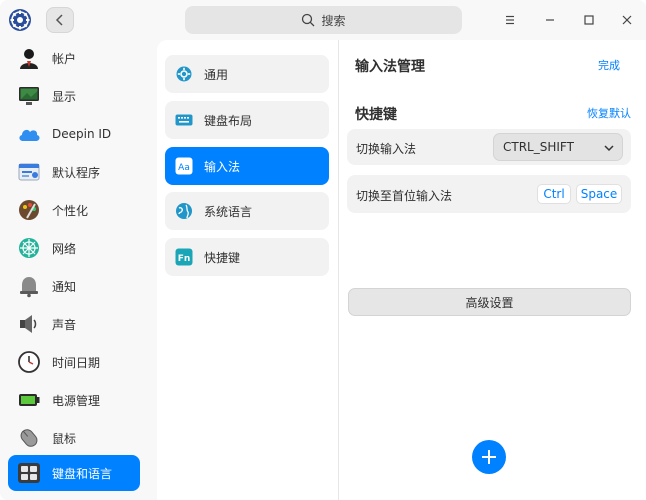 This screenshot has width=646, height=500. I want to click on sidebar-item-label: 通知, so click(64, 286).